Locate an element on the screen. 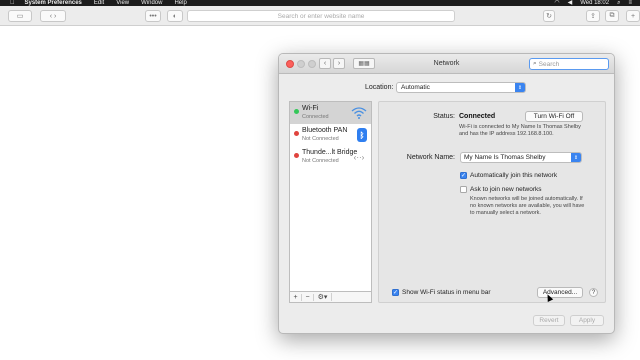 This screenshot has height=360, width=640. window-titlebar: ‹ › ▦▦ Network ⌕ Search is located at coordinates (446, 64).